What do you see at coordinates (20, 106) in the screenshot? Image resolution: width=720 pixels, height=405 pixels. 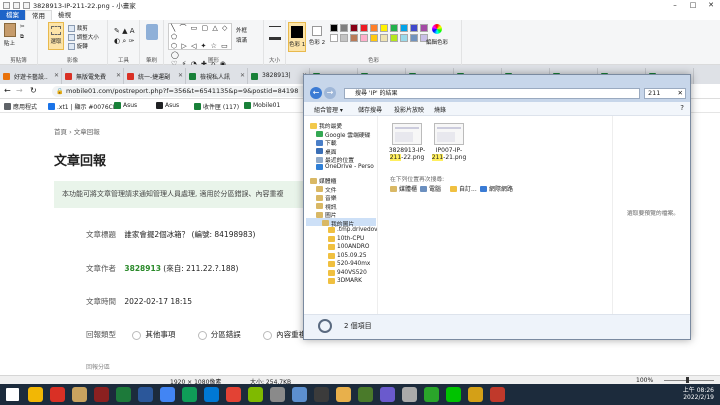 I see `bookmark-item: 應用程式` at bounding box center [20, 106].